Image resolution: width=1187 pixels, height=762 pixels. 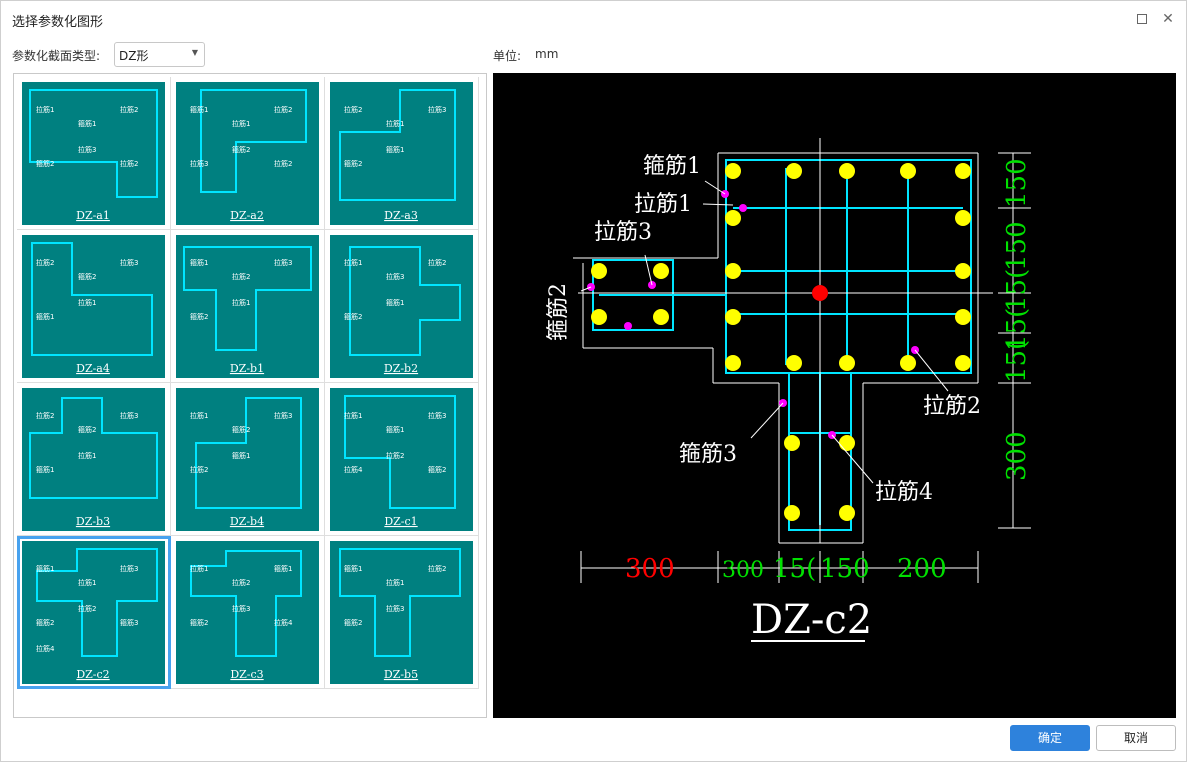 I want to click on close-icon: ✕, so click(x=1168, y=19).